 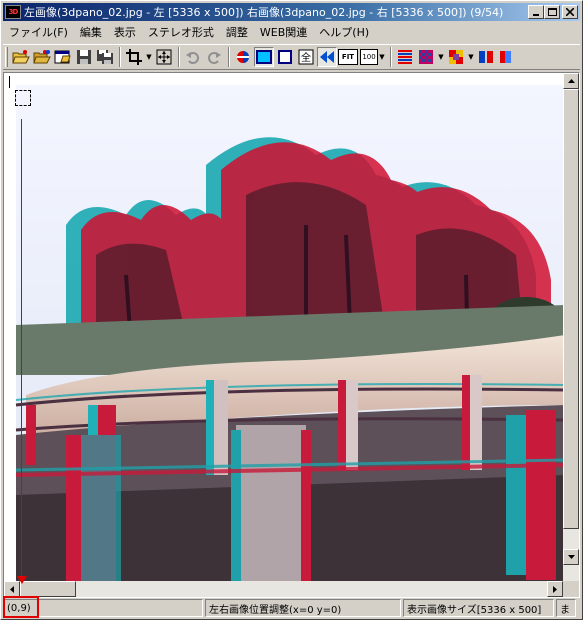 I want to click on crop-dropdown-icon: ▼, so click(x=149, y=57).